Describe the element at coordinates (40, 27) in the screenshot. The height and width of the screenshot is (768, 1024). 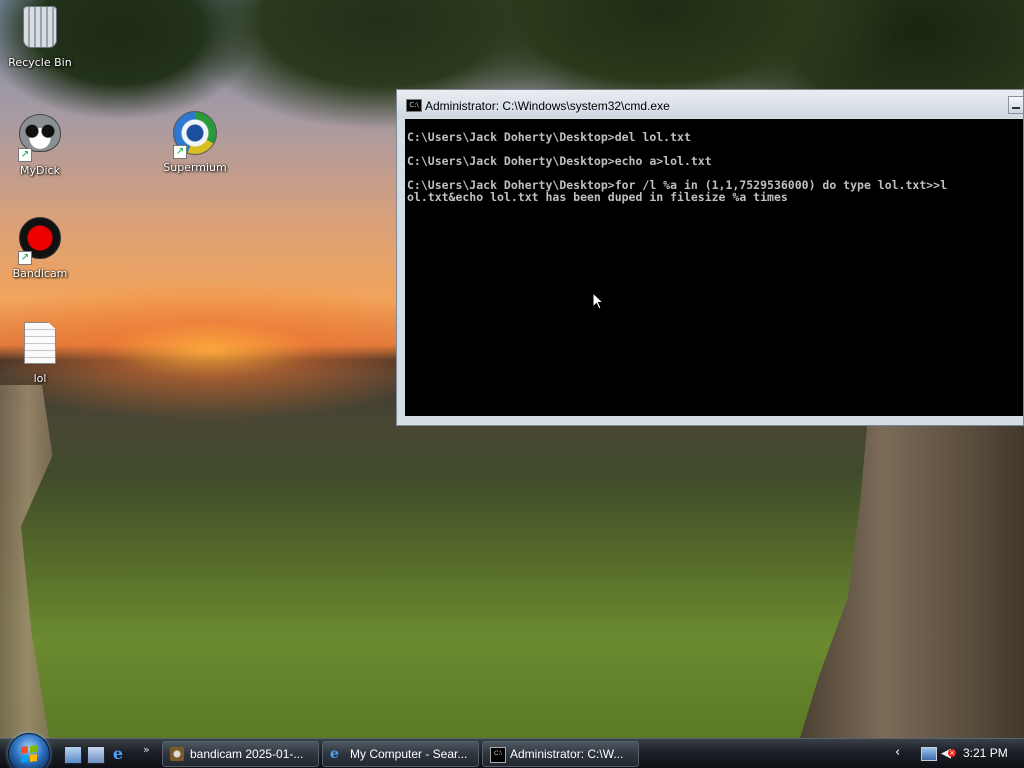
I see `recycle-bin-icon` at that location.